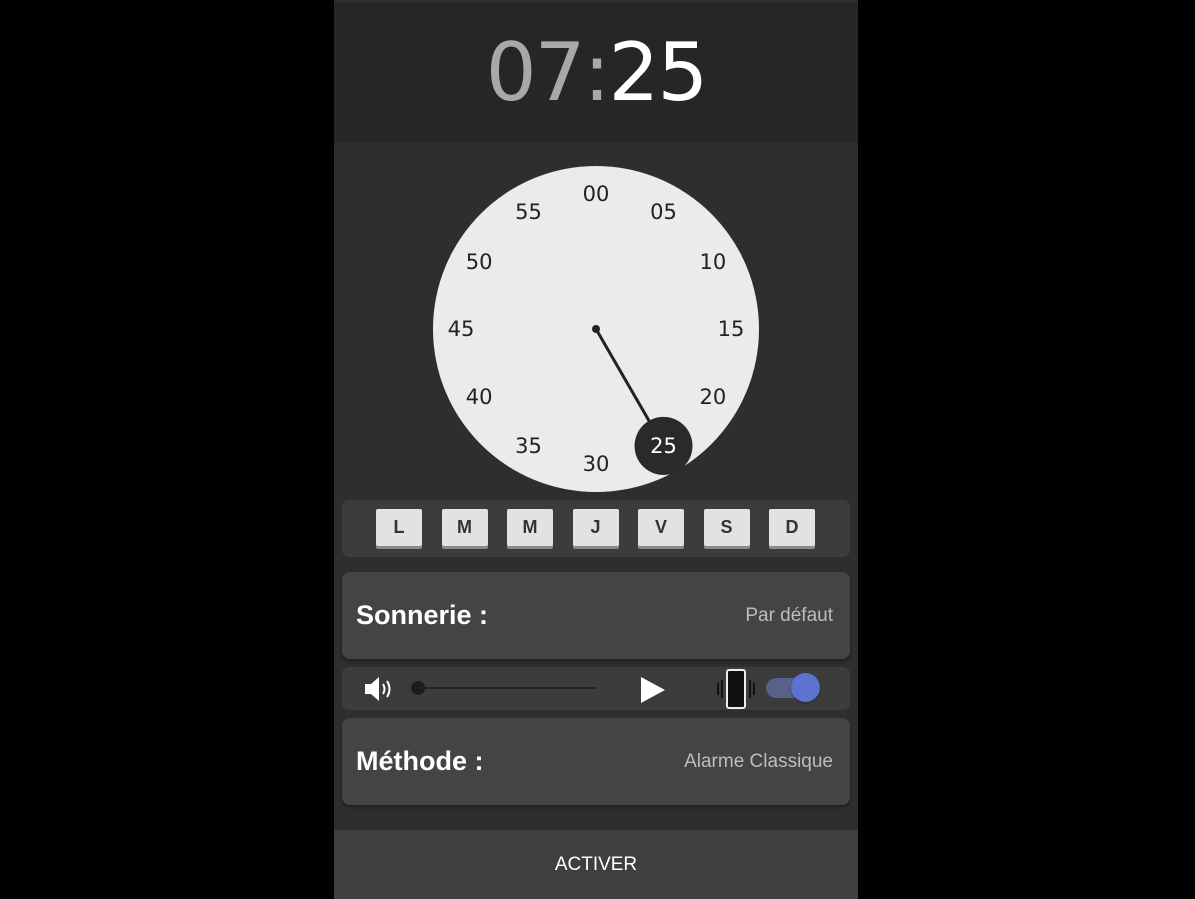  Describe the element at coordinates (792, 527) in the screenshot. I see `day-button-6: D` at that location.